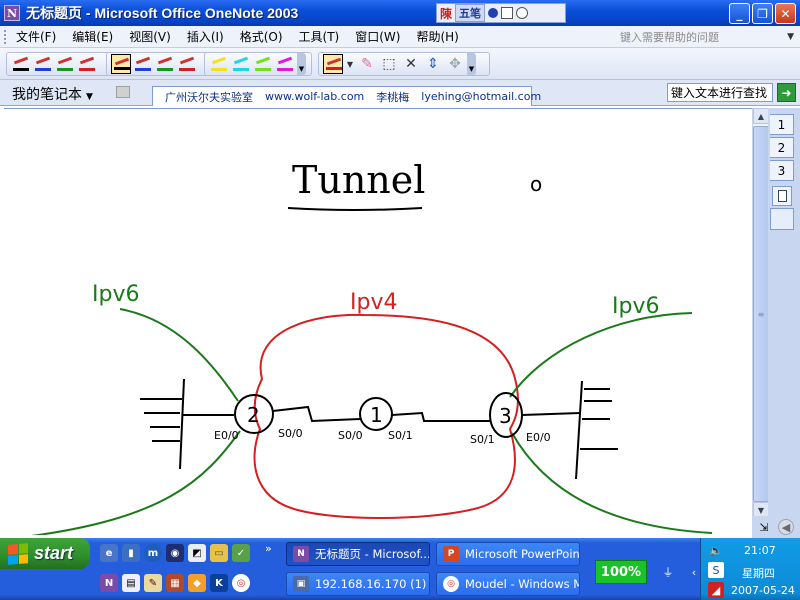 This screenshot has height=600, width=800. What do you see at coordinates (551, 414) in the screenshot?
I see `link-r3-lan` at bounding box center [551, 414].